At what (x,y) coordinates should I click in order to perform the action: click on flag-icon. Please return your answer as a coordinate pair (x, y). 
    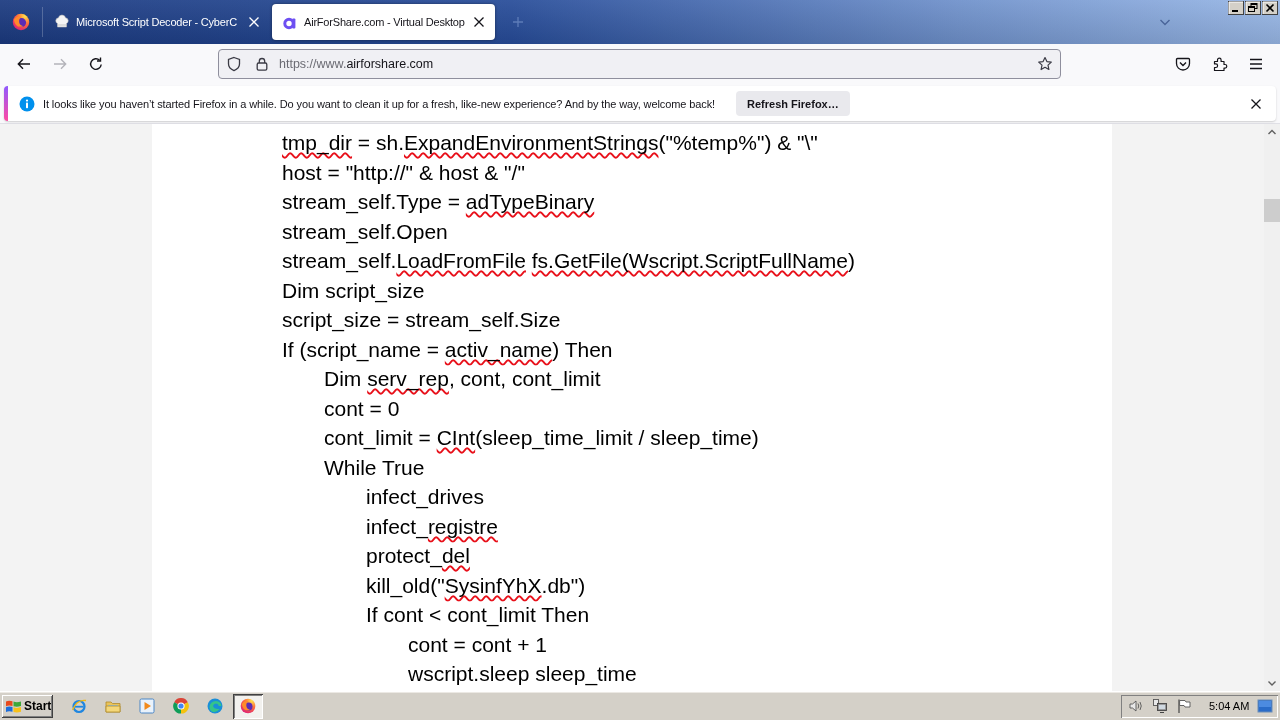
    Looking at the image, I should click on (1184, 706).